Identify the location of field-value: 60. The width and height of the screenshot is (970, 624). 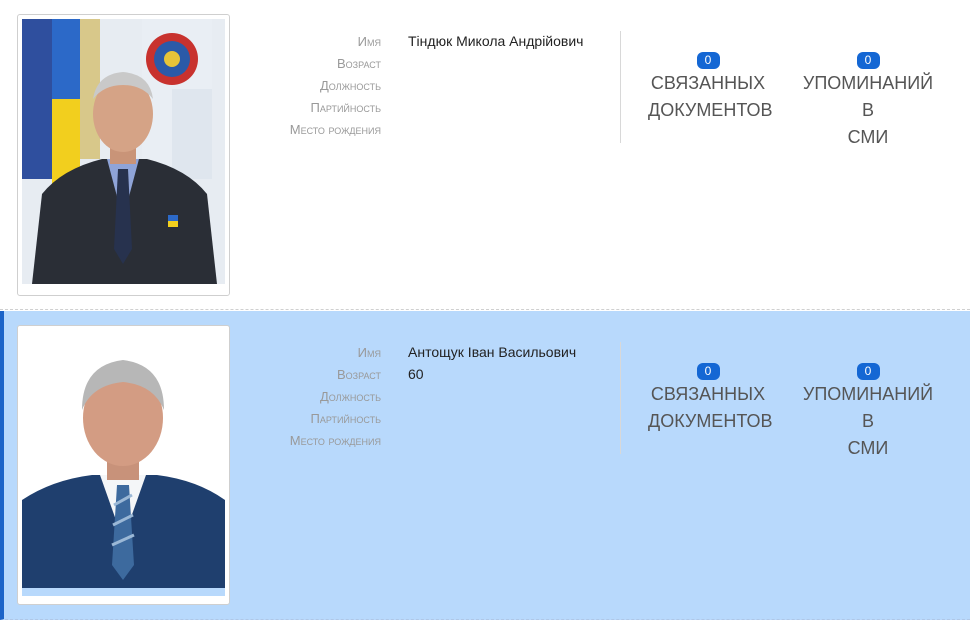
(416, 374).